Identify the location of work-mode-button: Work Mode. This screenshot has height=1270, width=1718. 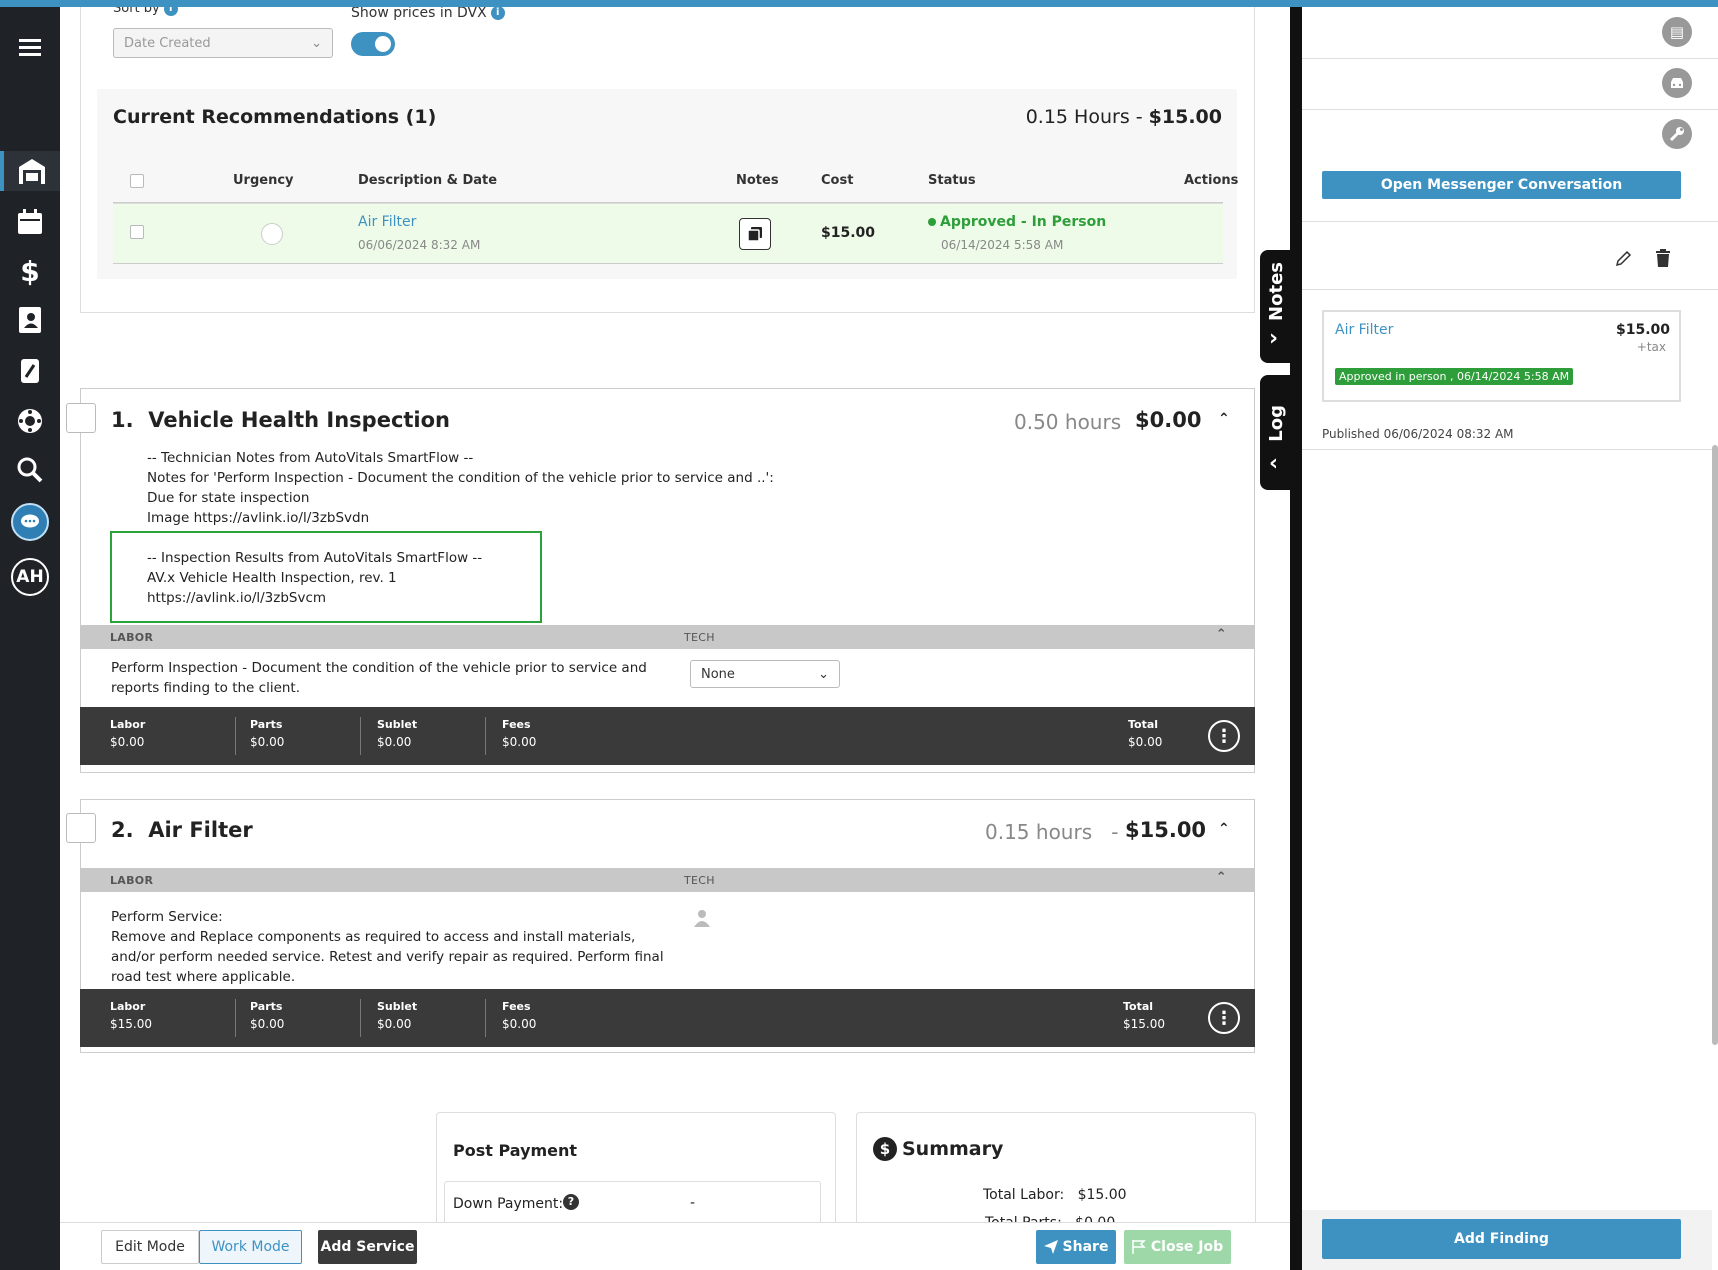
(250, 1247).